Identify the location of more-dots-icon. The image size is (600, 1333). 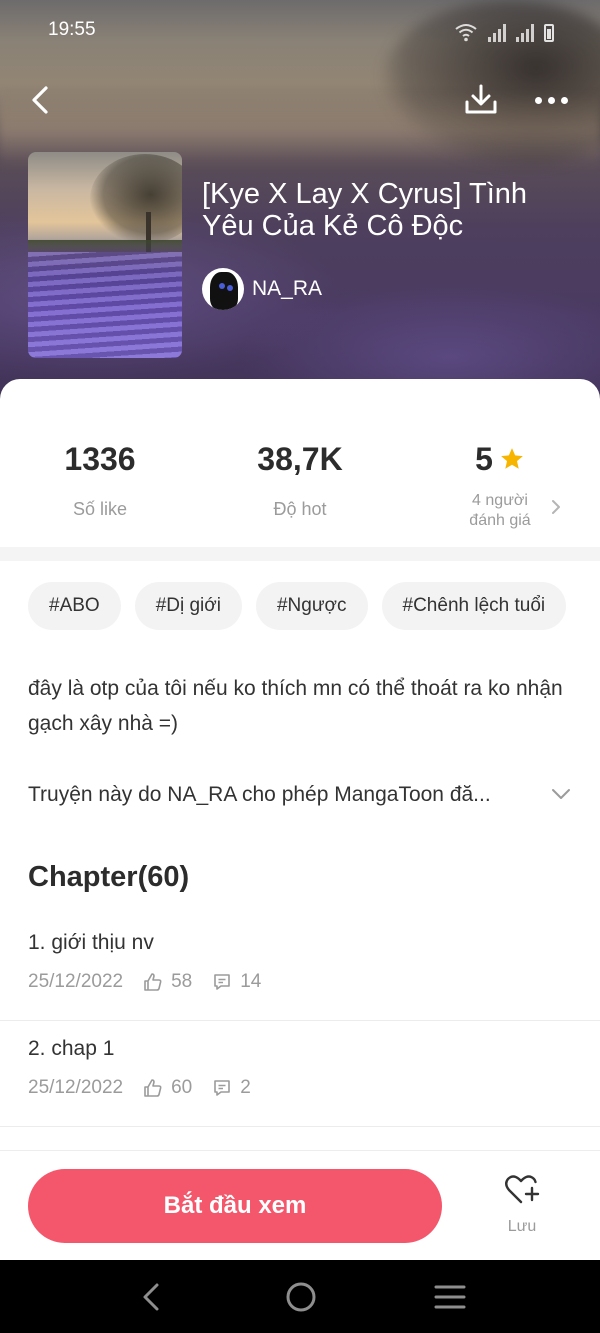
(538, 100).